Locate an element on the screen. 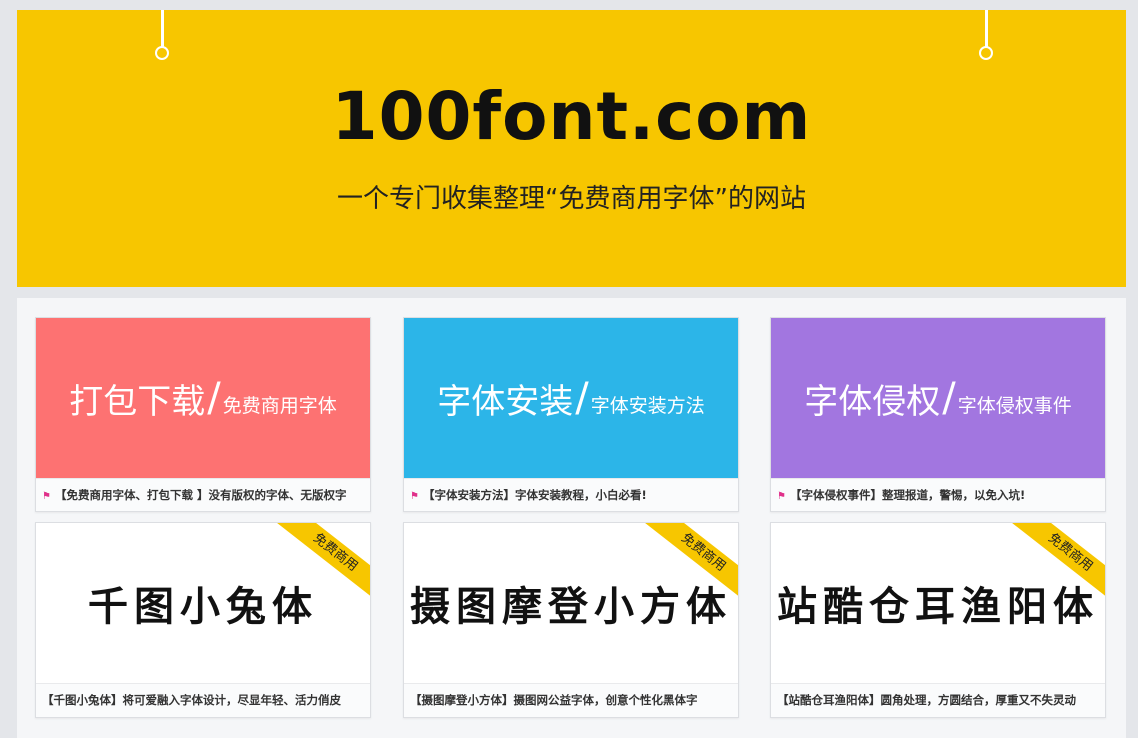  card-caption-text: 【字体安装方法】字体安装教程，小白必看! is located at coordinates (534, 495).